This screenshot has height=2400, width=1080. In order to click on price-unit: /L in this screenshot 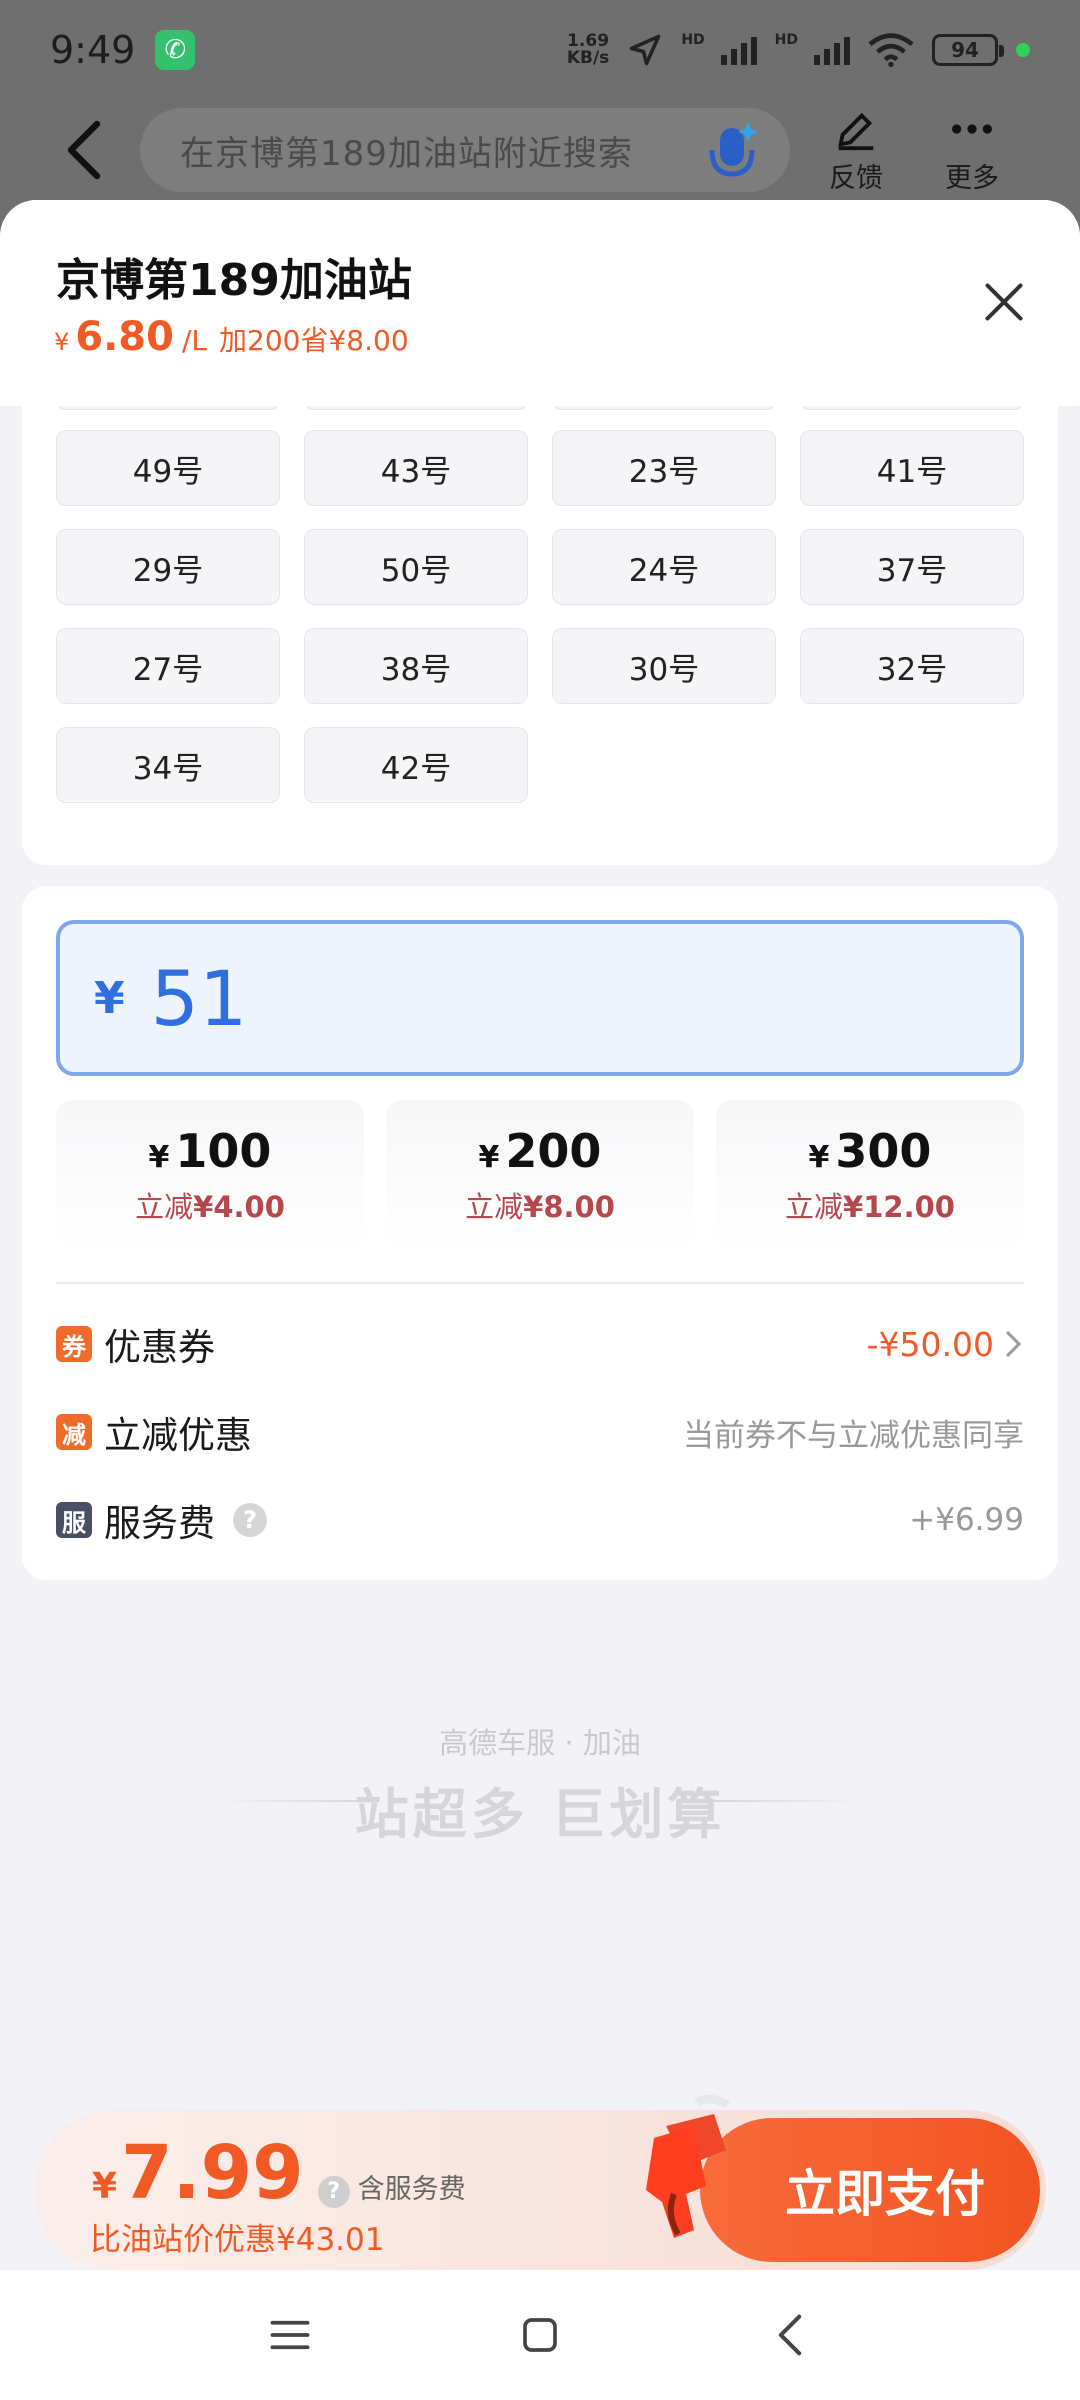, I will do `click(194, 340)`.